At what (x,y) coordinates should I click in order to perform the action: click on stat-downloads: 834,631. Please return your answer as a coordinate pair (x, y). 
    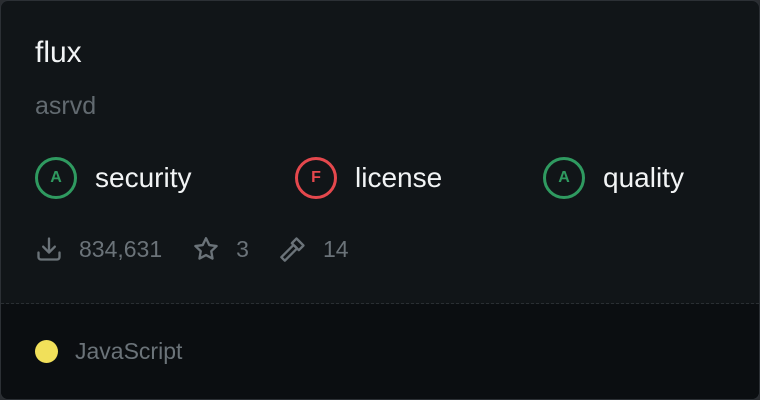
    Looking at the image, I should click on (98, 249).